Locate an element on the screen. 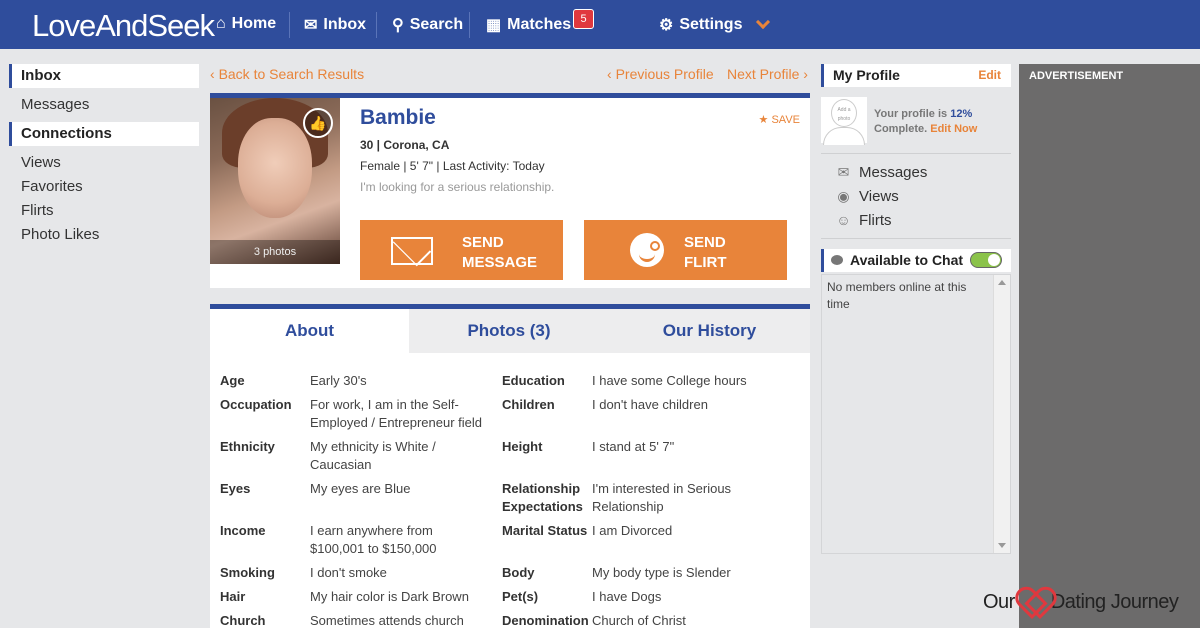 The height and width of the screenshot is (628, 1200). nav-search: ⚲ Search is located at coordinates (427, 25).